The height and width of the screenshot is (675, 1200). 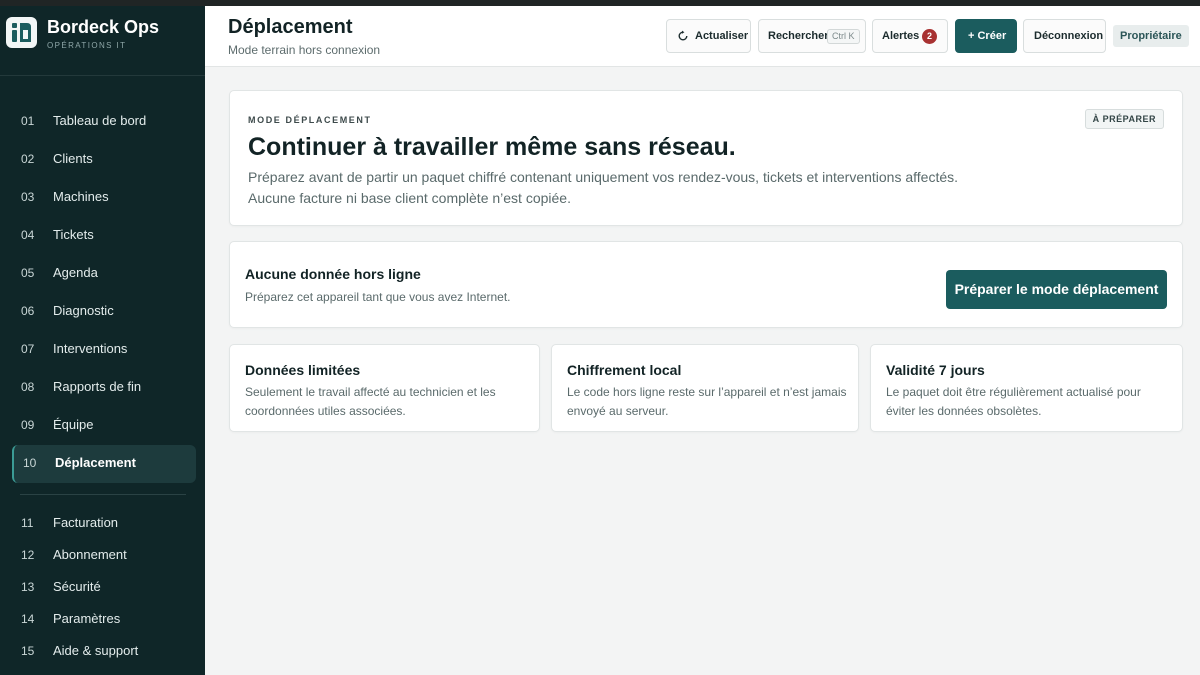 What do you see at coordinates (87, 618) in the screenshot?
I see `sidebar-item-label: Paramètres` at bounding box center [87, 618].